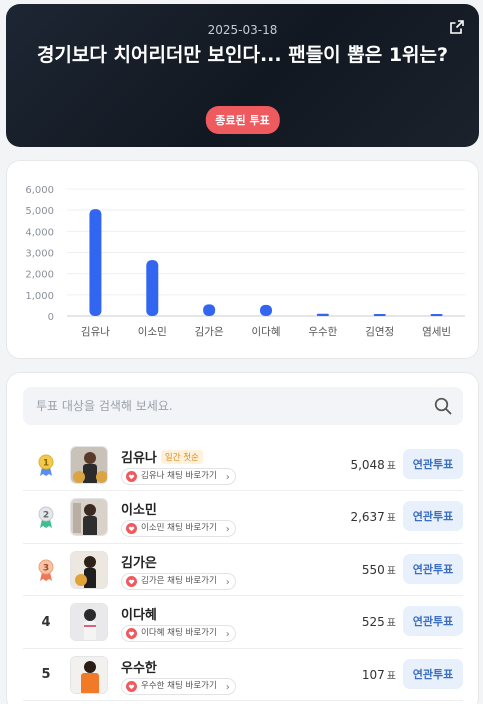 Image resolution: width=483 pixels, height=704 pixels. Describe the element at coordinates (39, 254) in the screenshot. I see `y-tick-label: 3,000` at that location.